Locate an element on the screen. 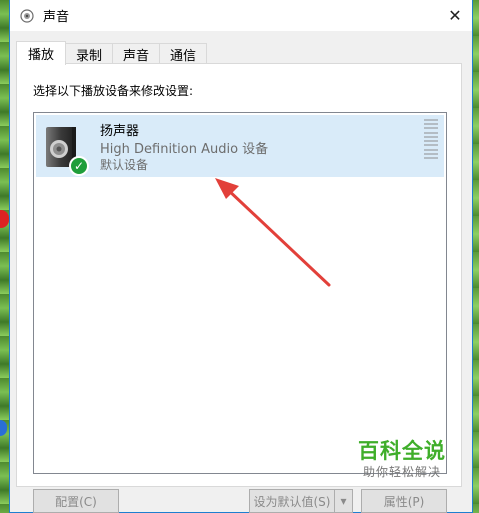  desktop-wallpaper-right is located at coordinates (476, 256).